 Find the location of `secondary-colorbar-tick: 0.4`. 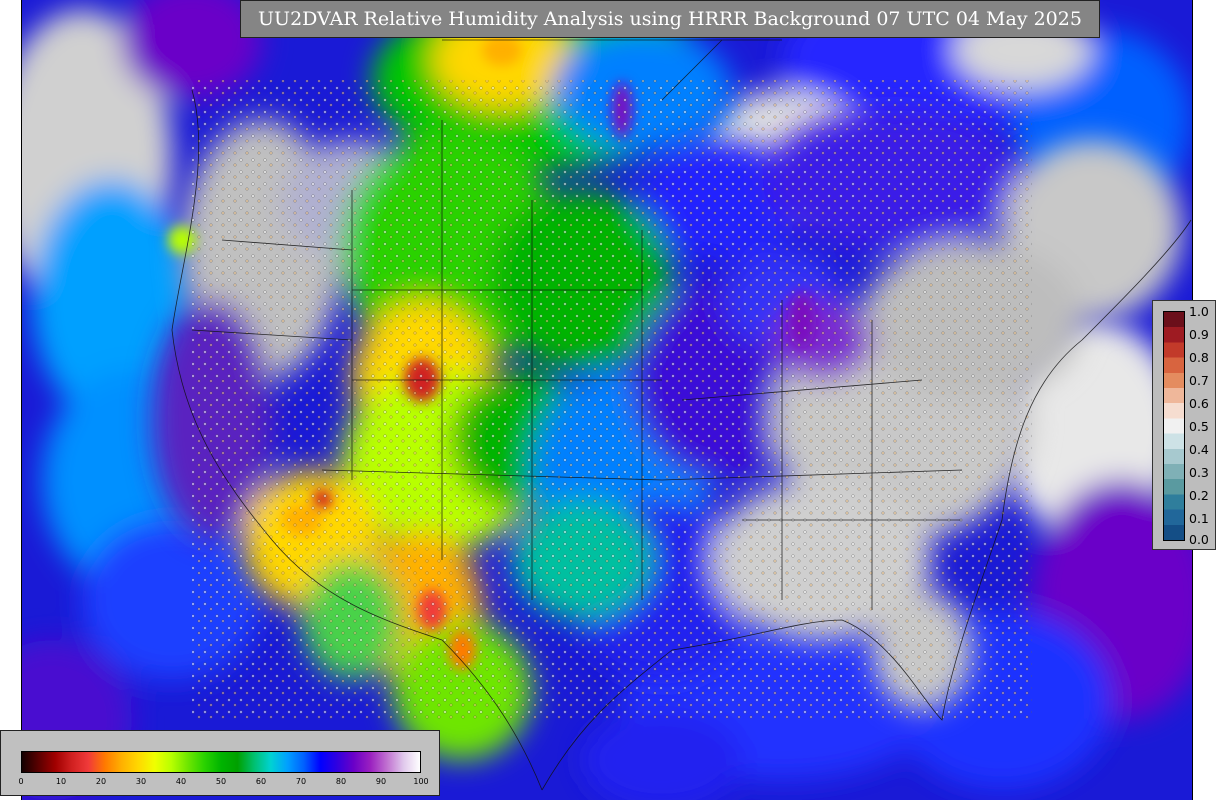

secondary-colorbar-tick: 0.4 is located at coordinates (1199, 449).